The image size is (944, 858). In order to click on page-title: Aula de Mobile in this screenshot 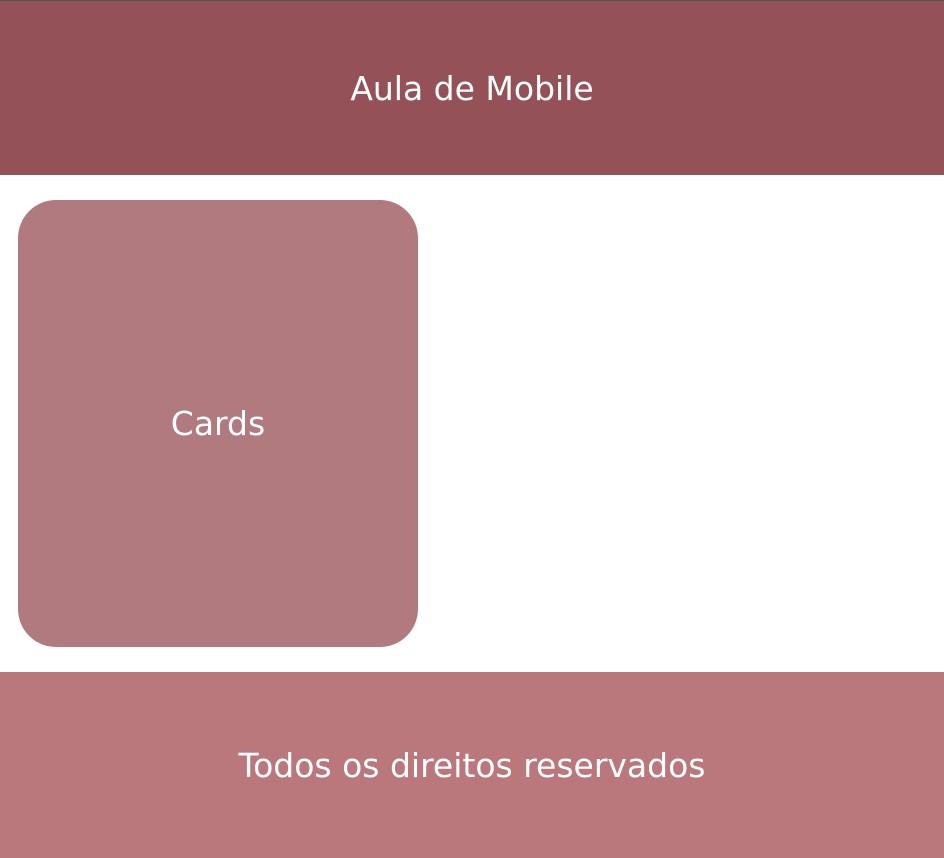, I will do `click(472, 88)`.